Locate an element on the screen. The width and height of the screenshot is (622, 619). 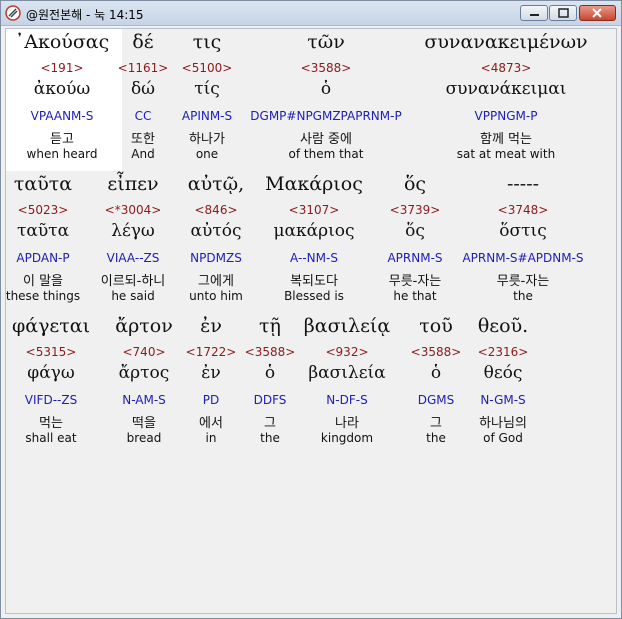
word-lemma: ὅστις is located at coordinates (523, 231).